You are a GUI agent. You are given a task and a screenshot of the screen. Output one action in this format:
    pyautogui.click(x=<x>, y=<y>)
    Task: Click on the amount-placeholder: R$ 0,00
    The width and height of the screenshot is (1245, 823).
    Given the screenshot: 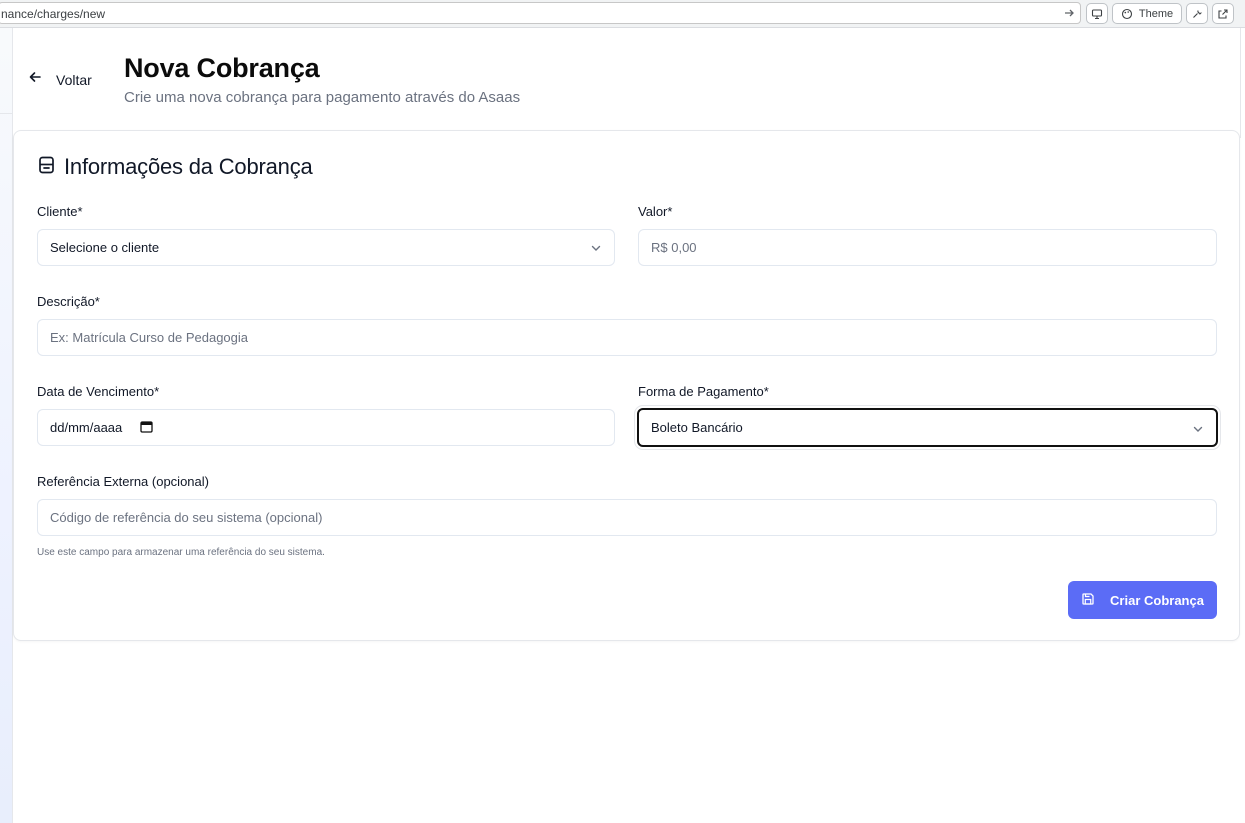 What is the action you would take?
    pyautogui.click(x=674, y=247)
    